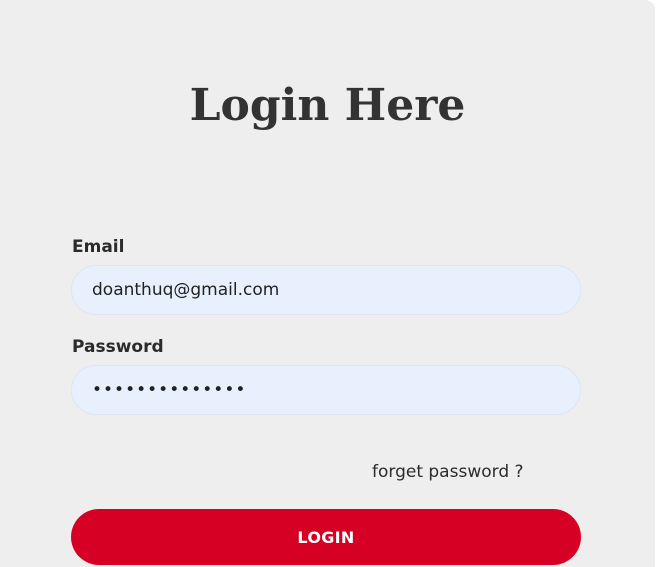 Image resolution: width=657 pixels, height=567 pixels. I want to click on email-field, so click(326, 290).